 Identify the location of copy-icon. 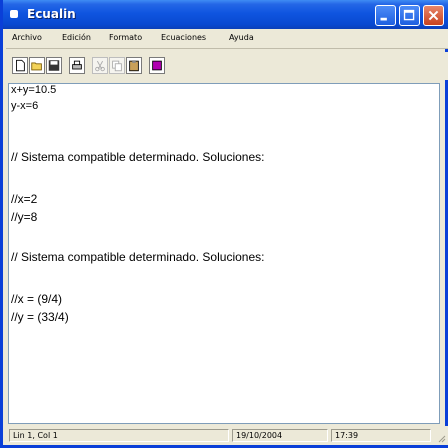
(117, 66).